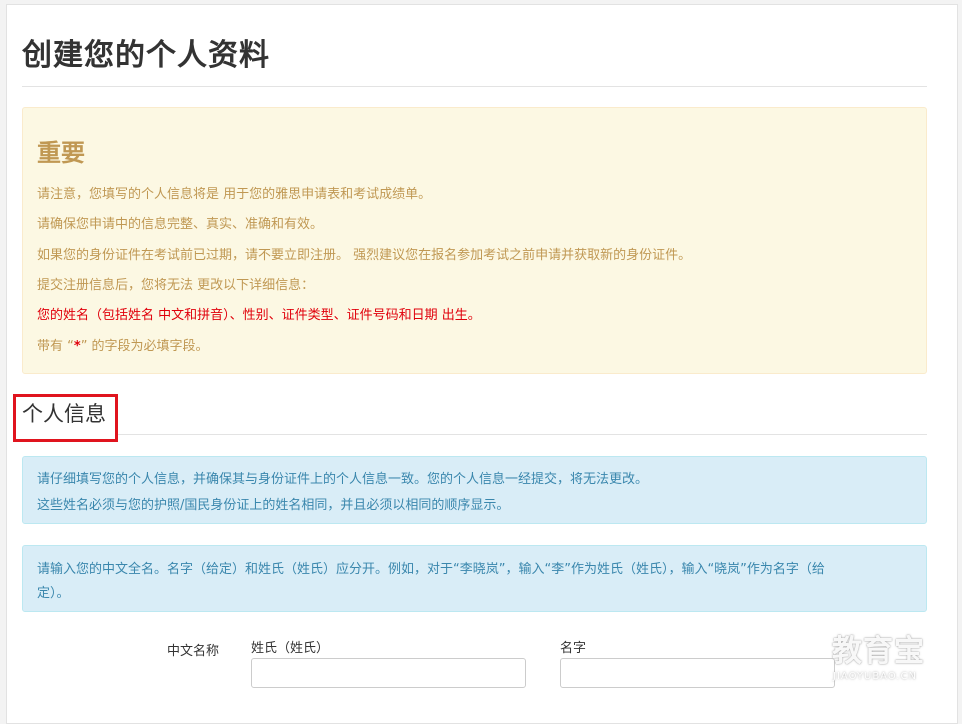  What do you see at coordinates (522, 434) in the screenshot?
I see `section-divider` at bounding box center [522, 434].